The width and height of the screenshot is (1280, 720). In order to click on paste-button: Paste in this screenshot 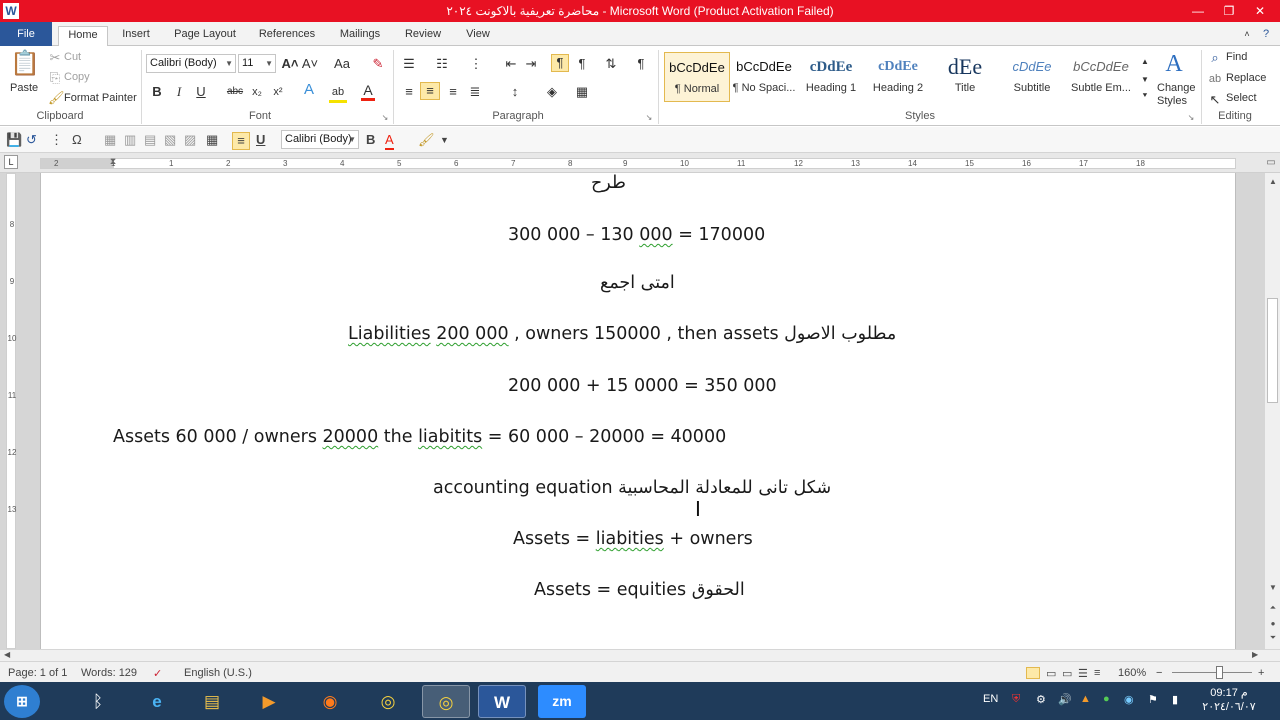, I will do `click(24, 88)`.